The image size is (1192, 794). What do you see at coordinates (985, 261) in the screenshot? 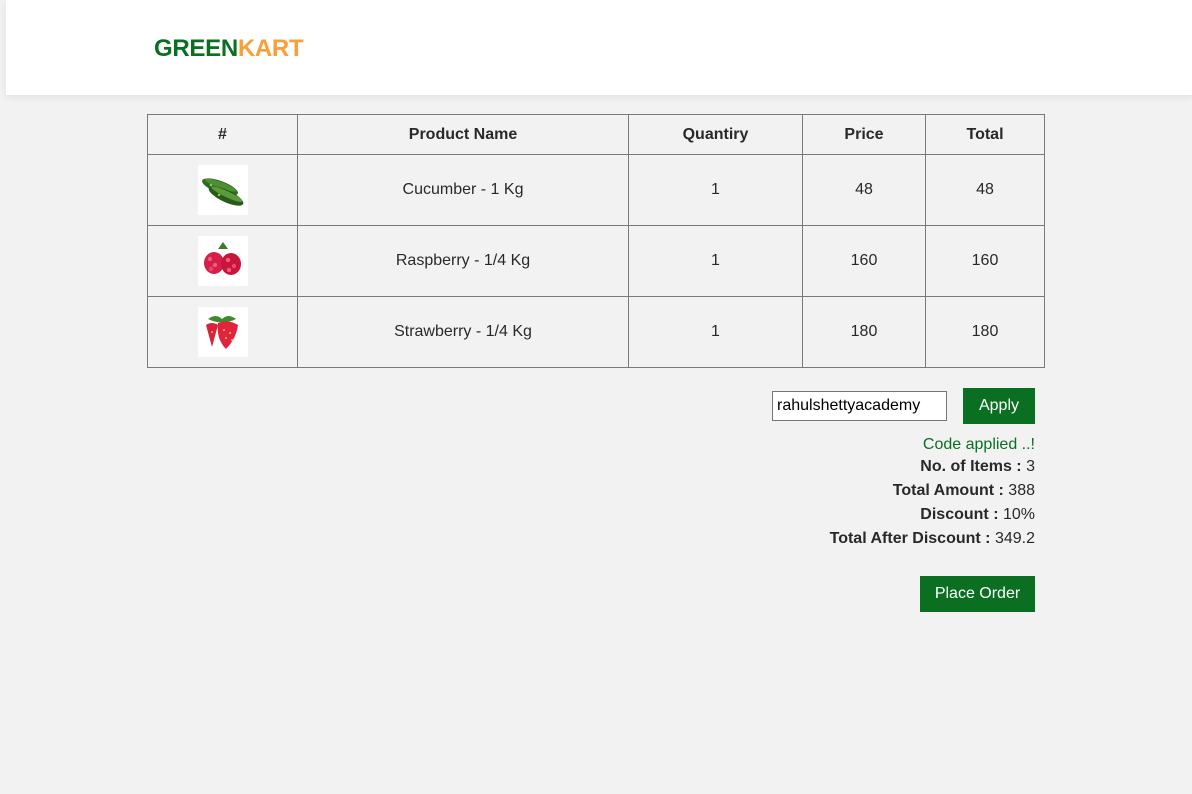
I see `product-total: 160` at bounding box center [985, 261].